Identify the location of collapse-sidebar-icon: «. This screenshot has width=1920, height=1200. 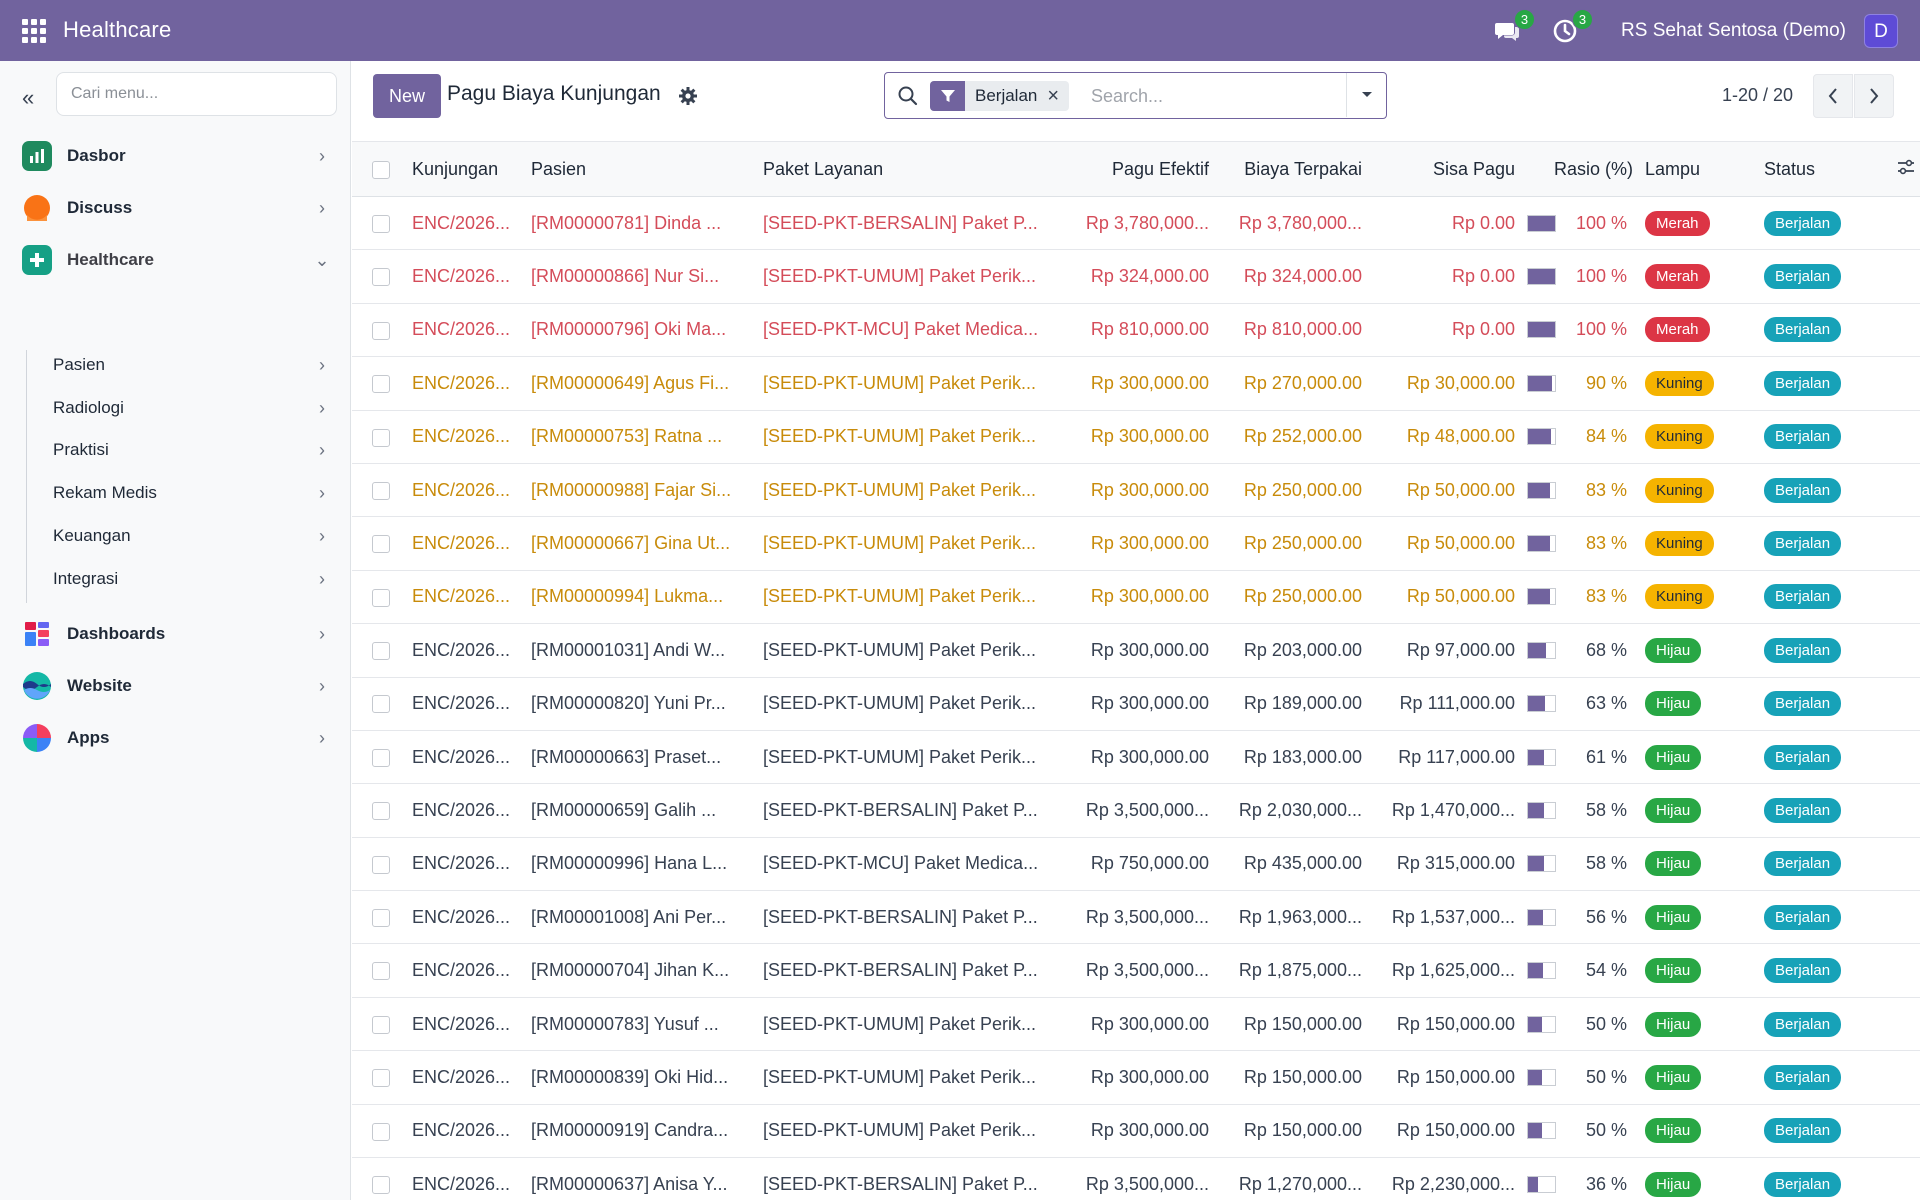
(28, 98).